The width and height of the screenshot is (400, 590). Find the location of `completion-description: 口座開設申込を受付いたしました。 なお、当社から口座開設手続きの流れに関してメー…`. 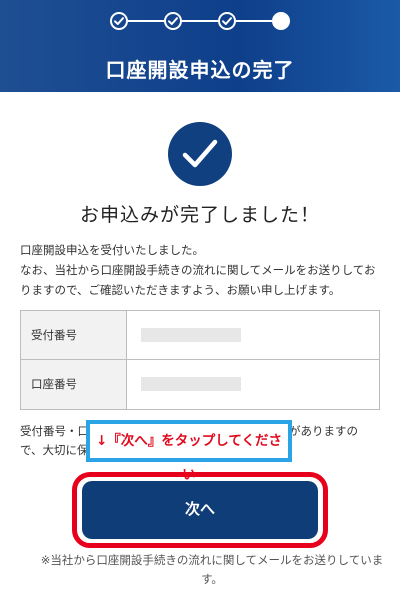

completion-description: 口座開設申込を受付いたしました。 なお、当社から口座開設手続きの流れに関してメー… is located at coordinates (203, 270).